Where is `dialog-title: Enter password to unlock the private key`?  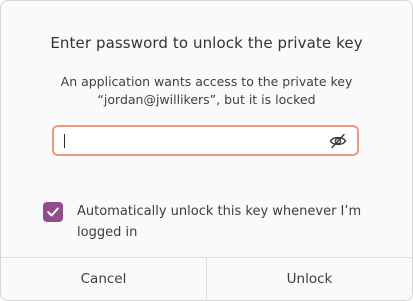
dialog-title: Enter password to unlock the private key is located at coordinates (206, 43).